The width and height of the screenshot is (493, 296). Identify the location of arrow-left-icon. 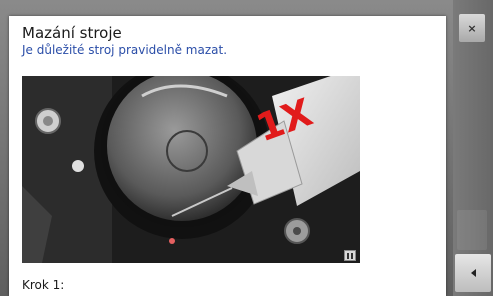
(473, 273).